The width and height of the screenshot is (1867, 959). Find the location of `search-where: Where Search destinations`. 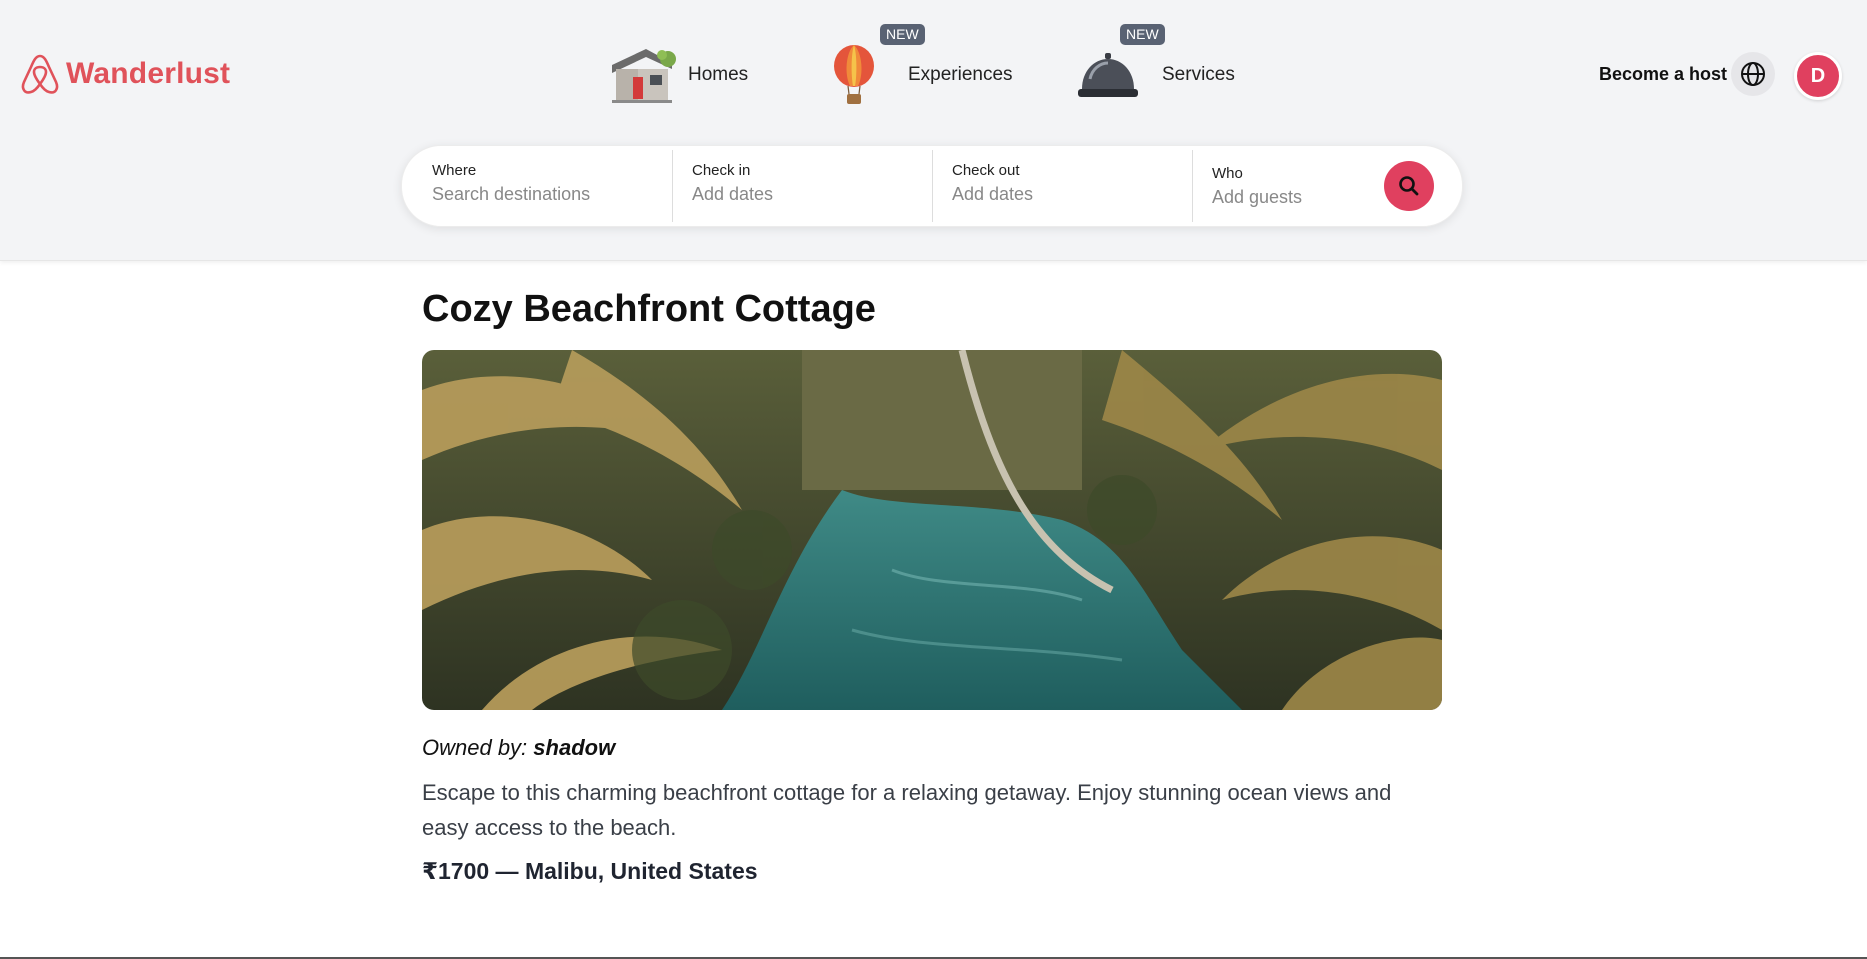

search-where: Where Search destinations is located at coordinates (547, 186).